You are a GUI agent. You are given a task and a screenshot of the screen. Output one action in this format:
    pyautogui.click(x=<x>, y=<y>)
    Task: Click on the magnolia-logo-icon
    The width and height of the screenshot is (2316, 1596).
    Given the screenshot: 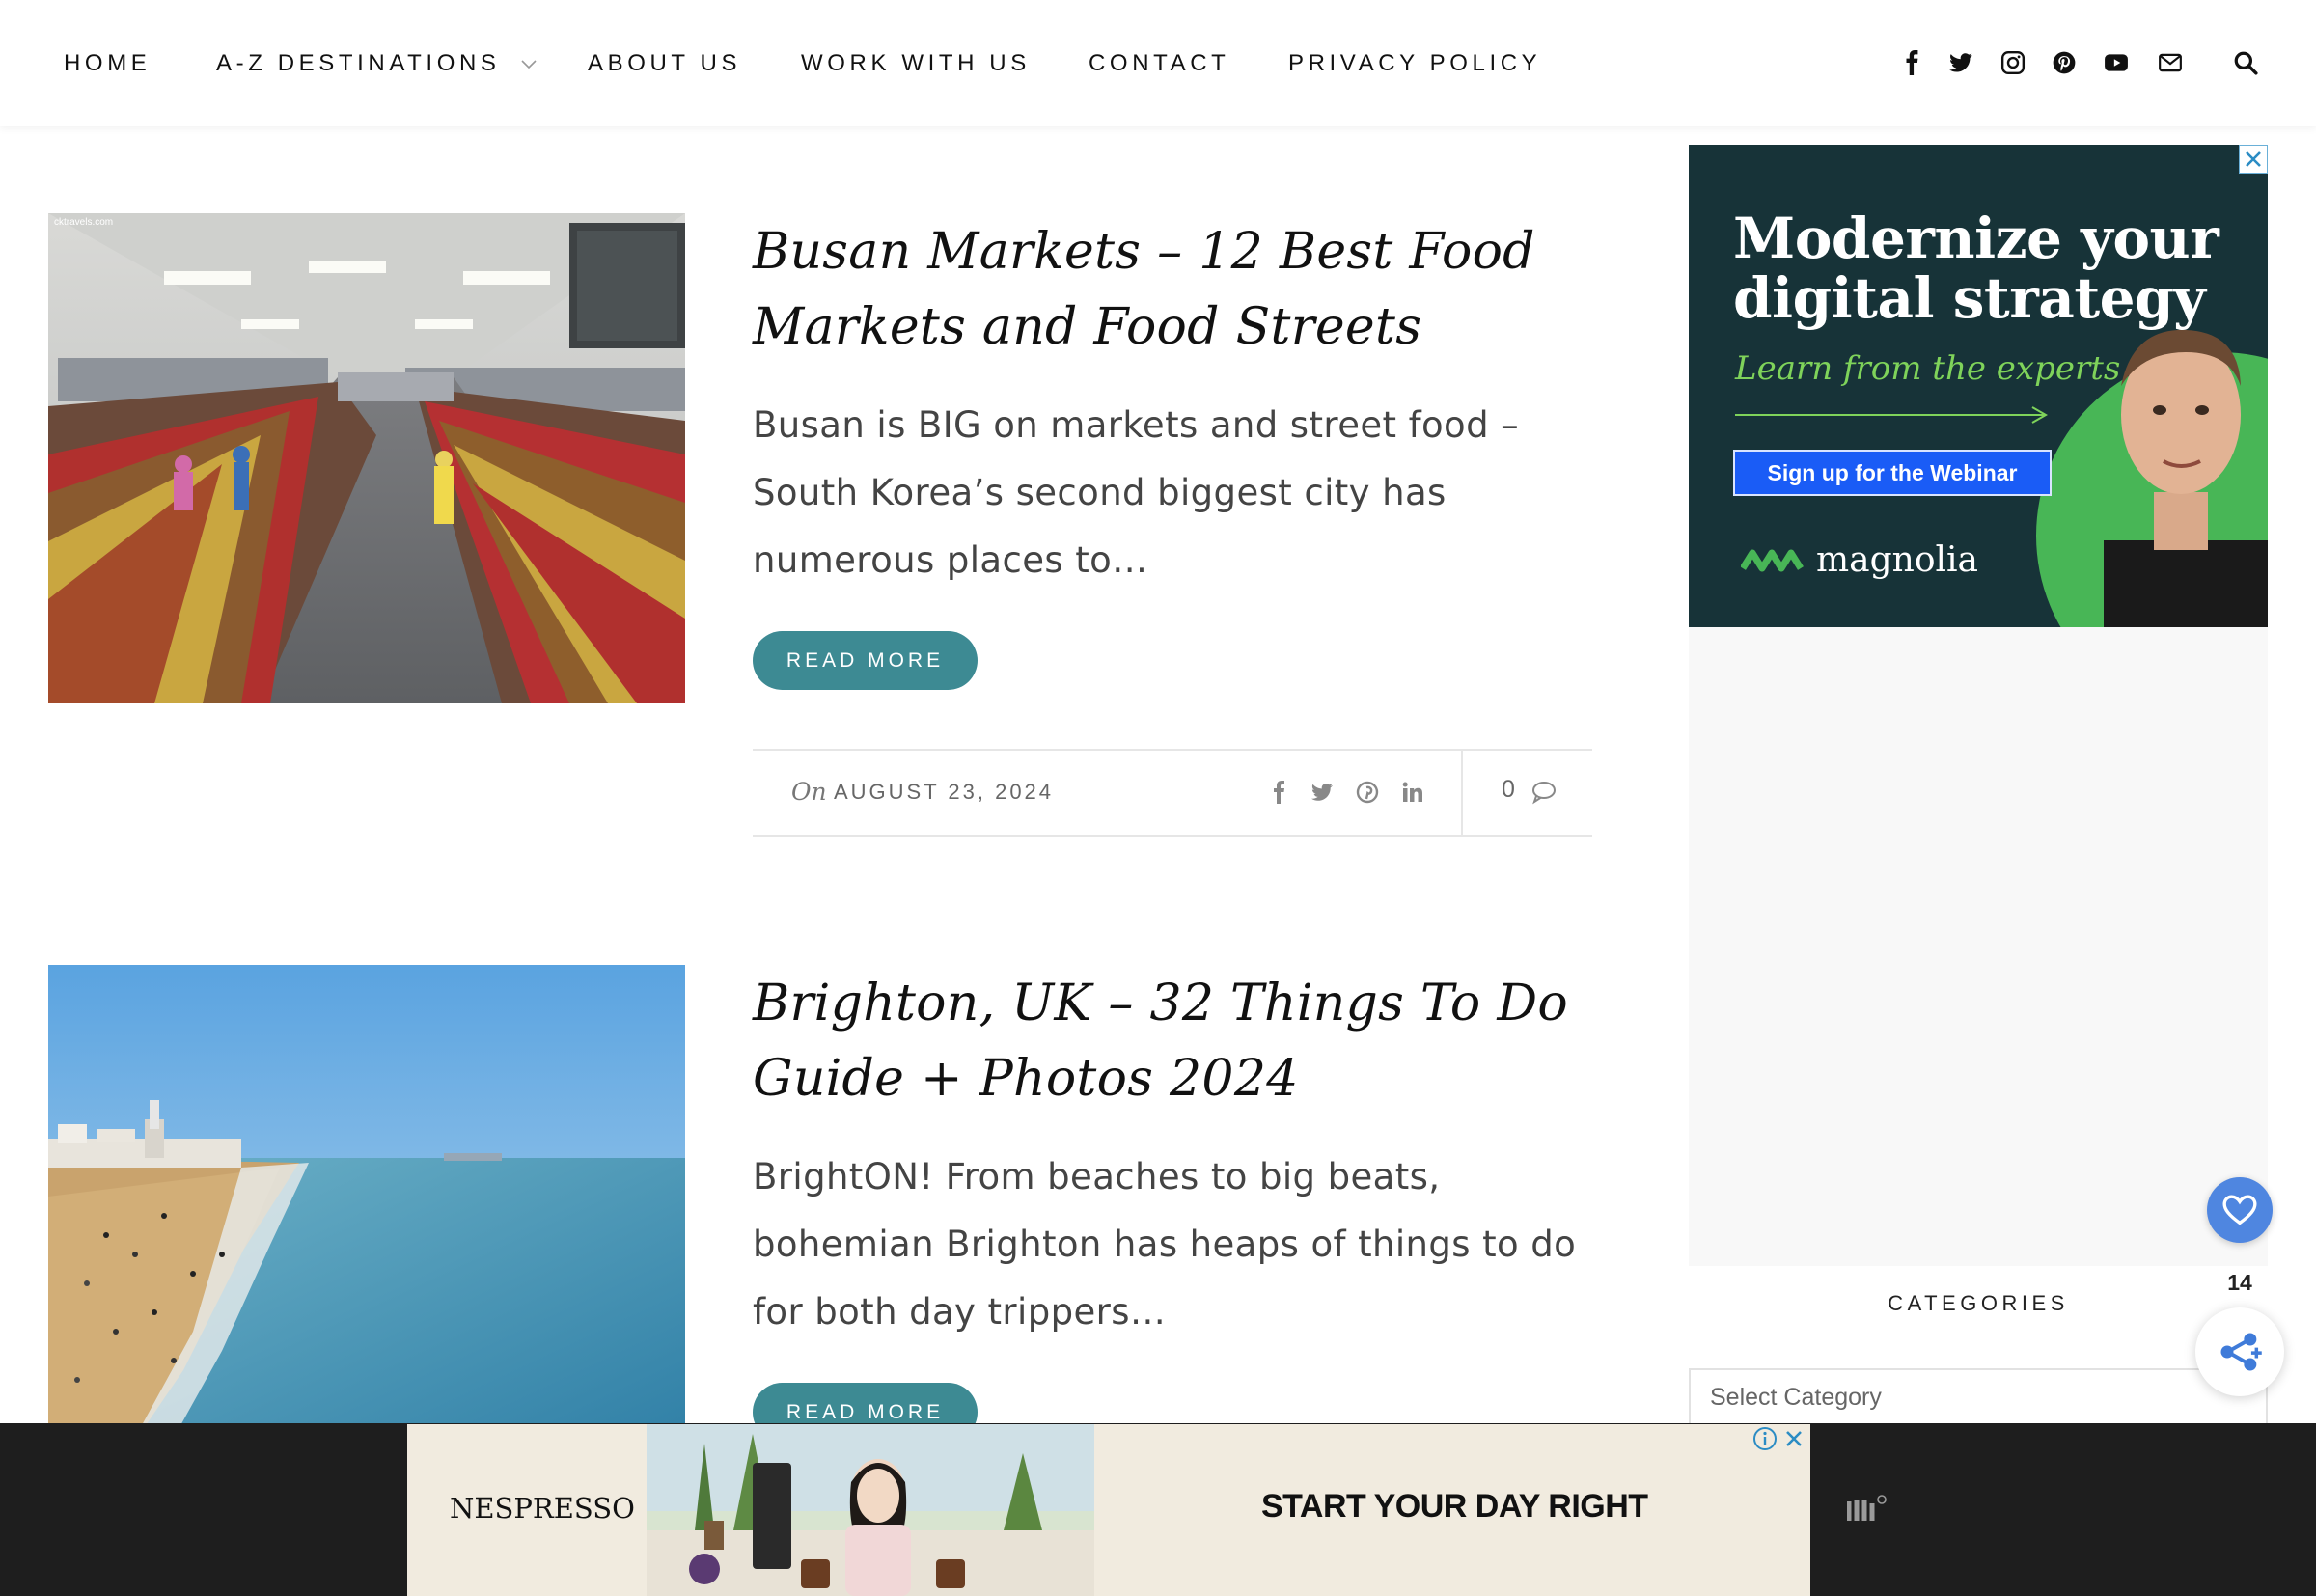 What is the action you would take?
    pyautogui.click(x=1772, y=560)
    